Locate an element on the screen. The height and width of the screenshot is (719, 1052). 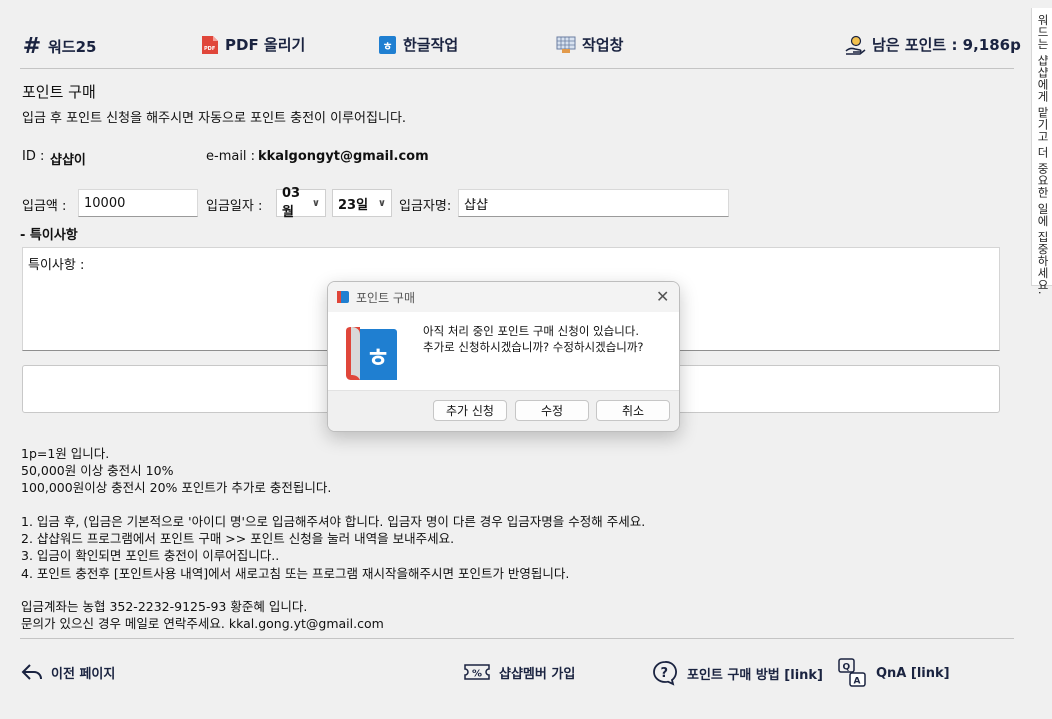
nav-brand: # 워드25 is located at coordinates (59, 46).